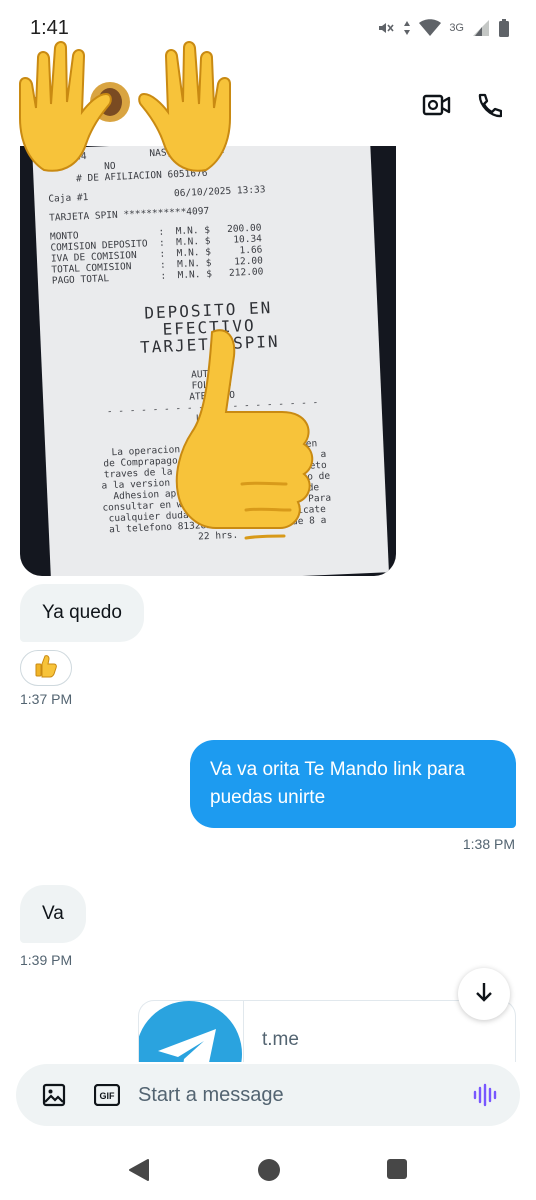  I want to click on system-nav-bar, so click(268, 1170).